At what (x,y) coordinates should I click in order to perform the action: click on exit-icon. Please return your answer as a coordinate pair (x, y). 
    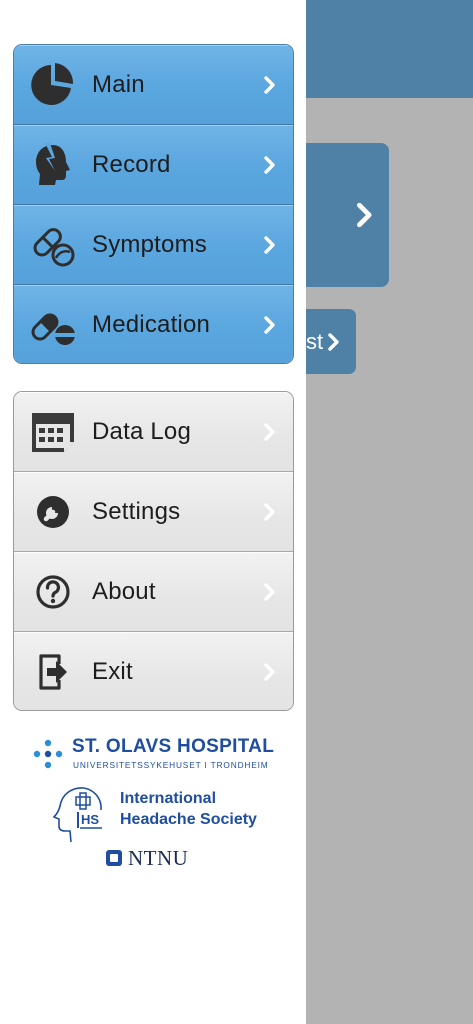
    Looking at the image, I should click on (53, 672).